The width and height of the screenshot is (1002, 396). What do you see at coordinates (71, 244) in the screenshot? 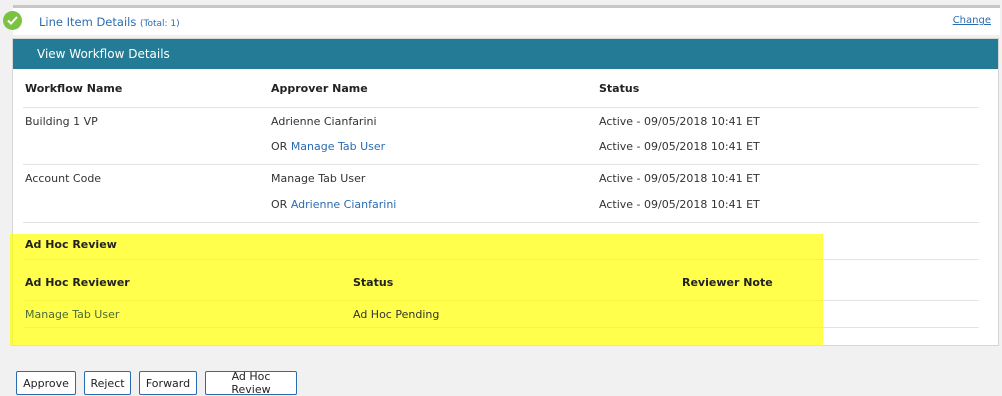
I see `adhoc-section-title: Ad Hoc Review` at bounding box center [71, 244].